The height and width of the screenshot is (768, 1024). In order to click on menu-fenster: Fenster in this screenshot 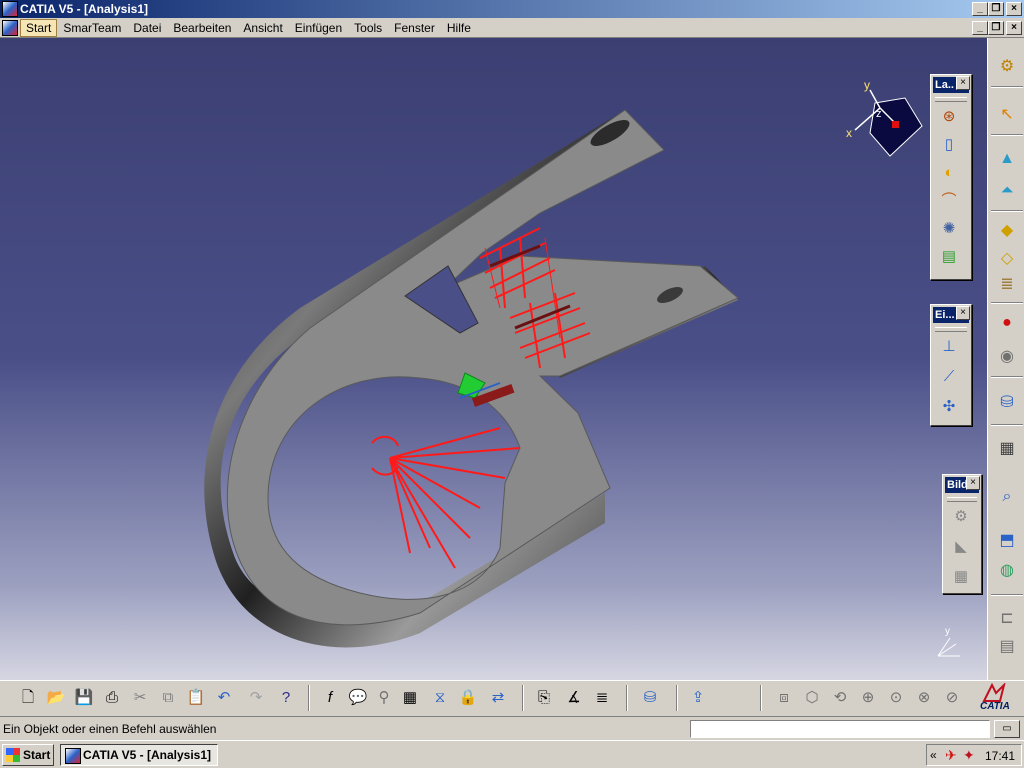, I will do `click(414, 28)`.